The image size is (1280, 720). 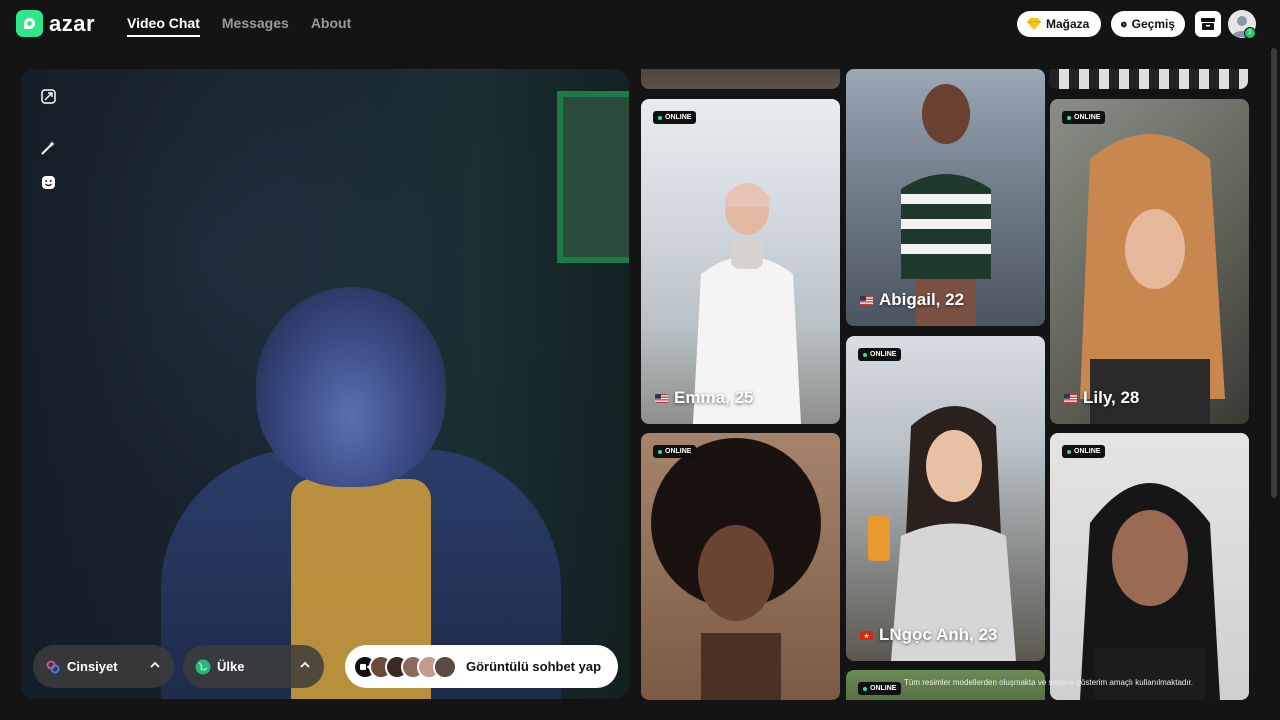 I want to click on profile-card-abigail: Abigail, 22, so click(x=945, y=197).